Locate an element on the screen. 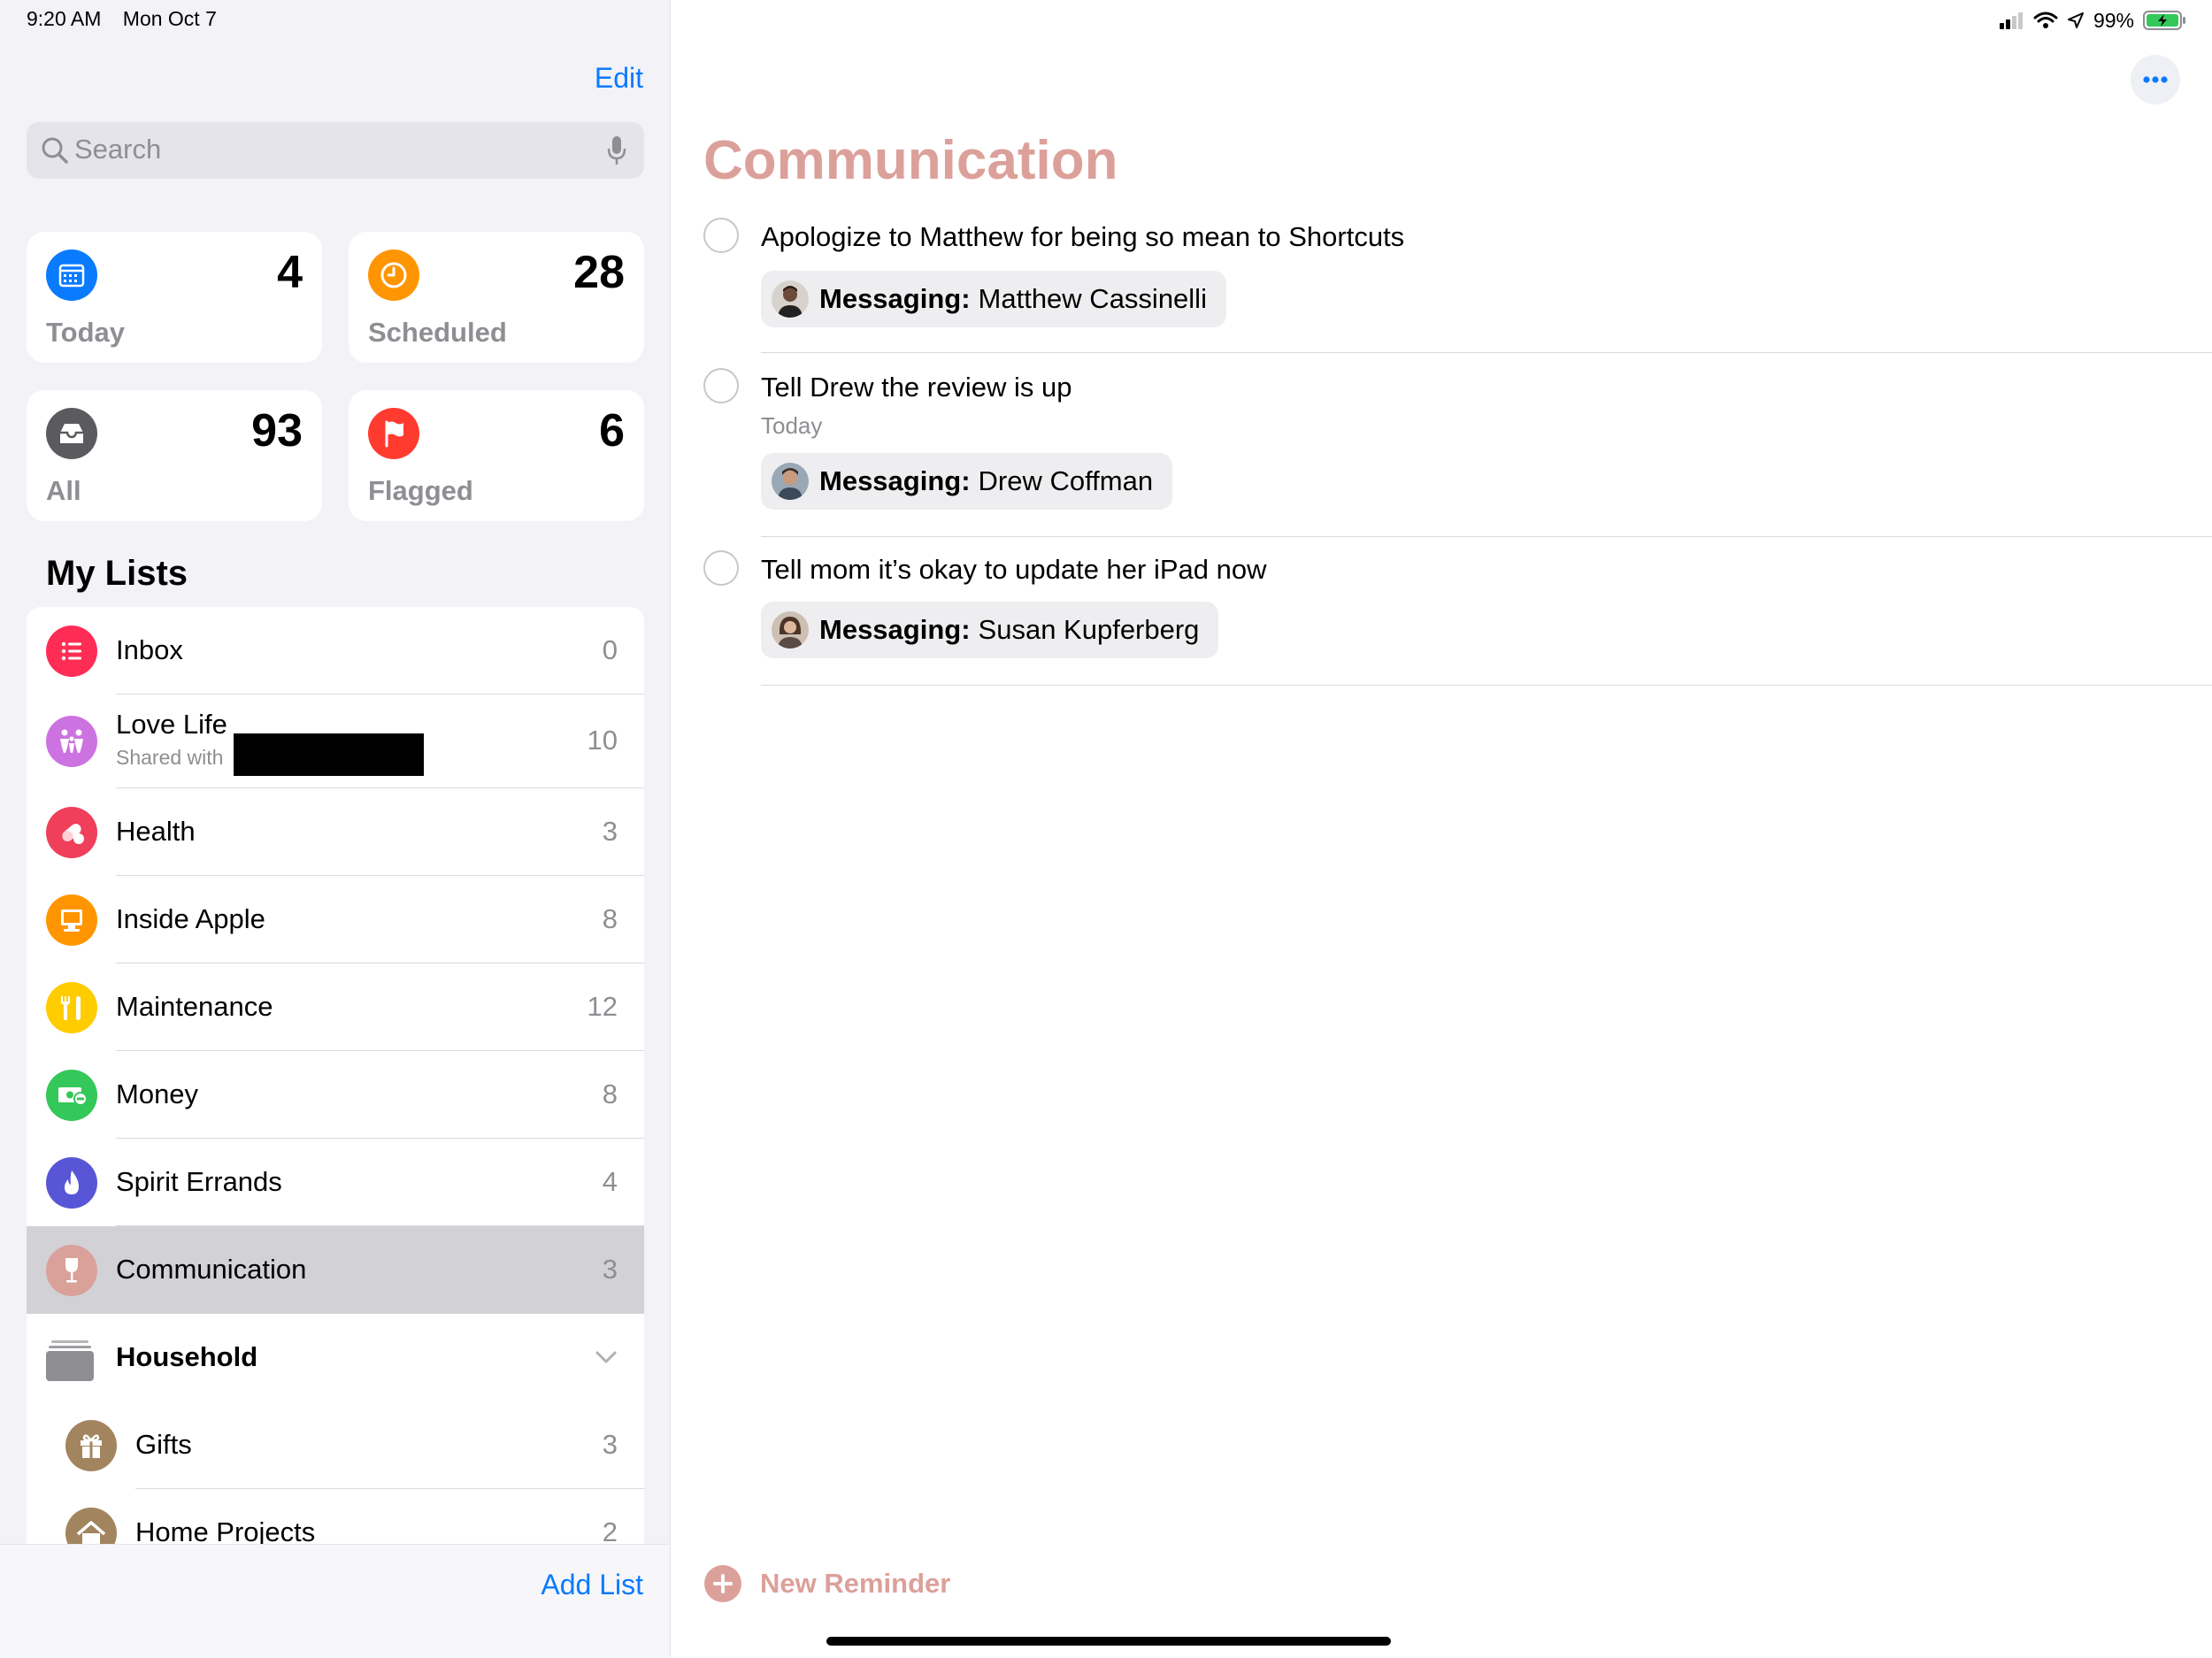 This screenshot has width=2212, height=1658. chevron-down-icon is located at coordinates (607, 1357).